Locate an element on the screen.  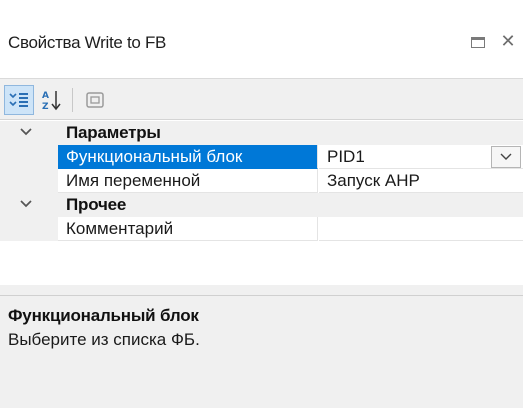
sort-alphabetical-button: A Z is located at coordinates (53, 100).